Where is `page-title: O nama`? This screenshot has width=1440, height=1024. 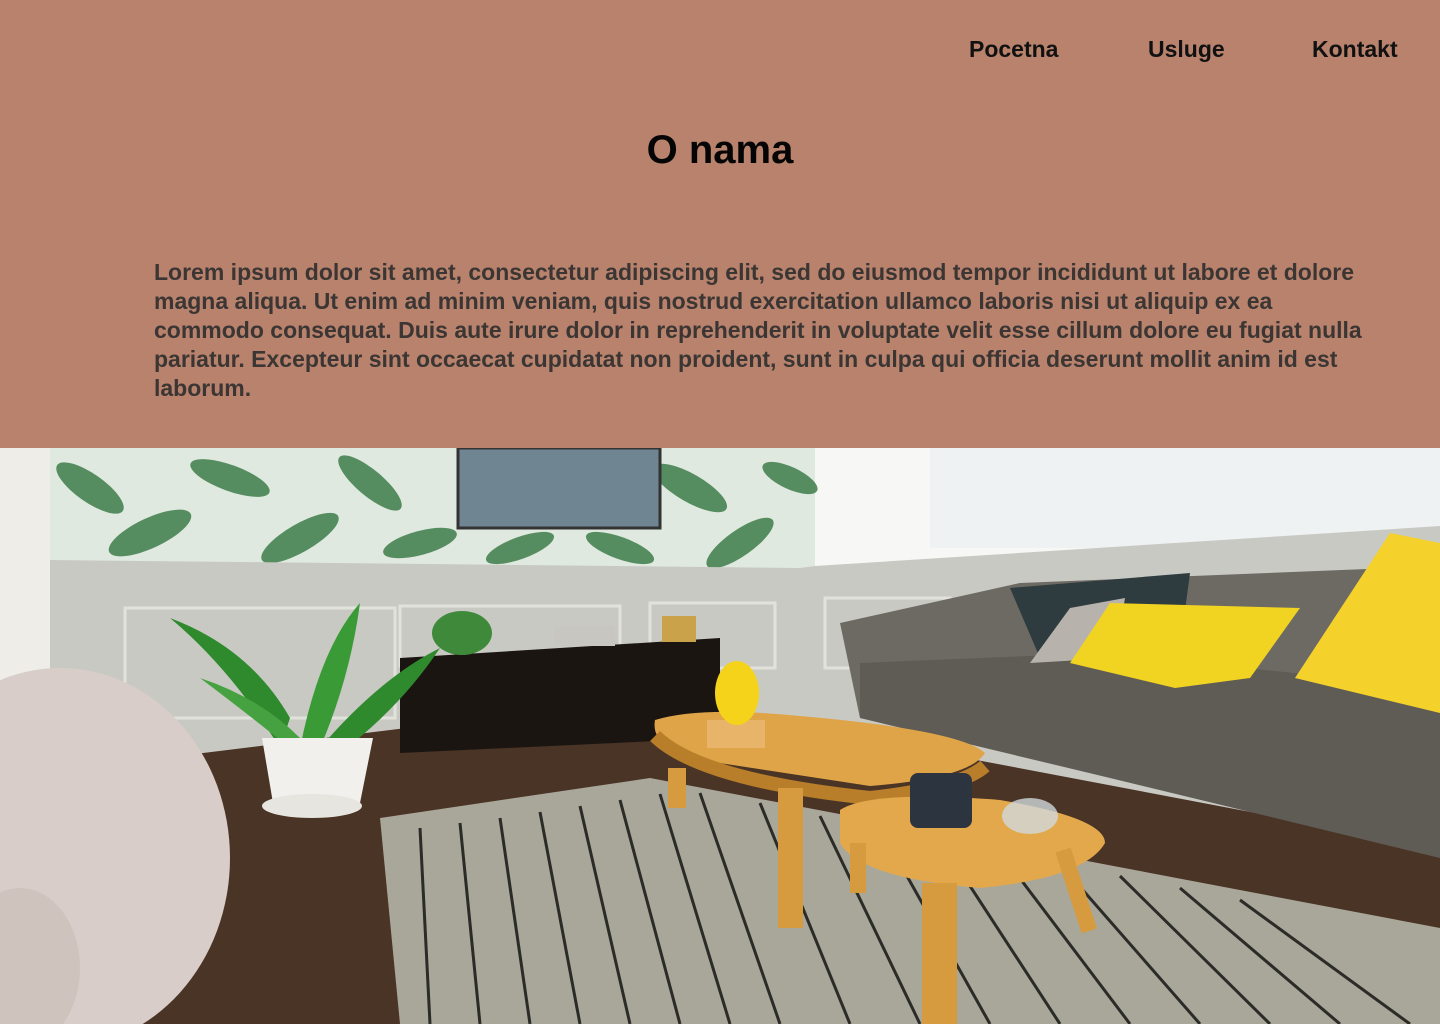
page-title: O nama is located at coordinates (720, 150).